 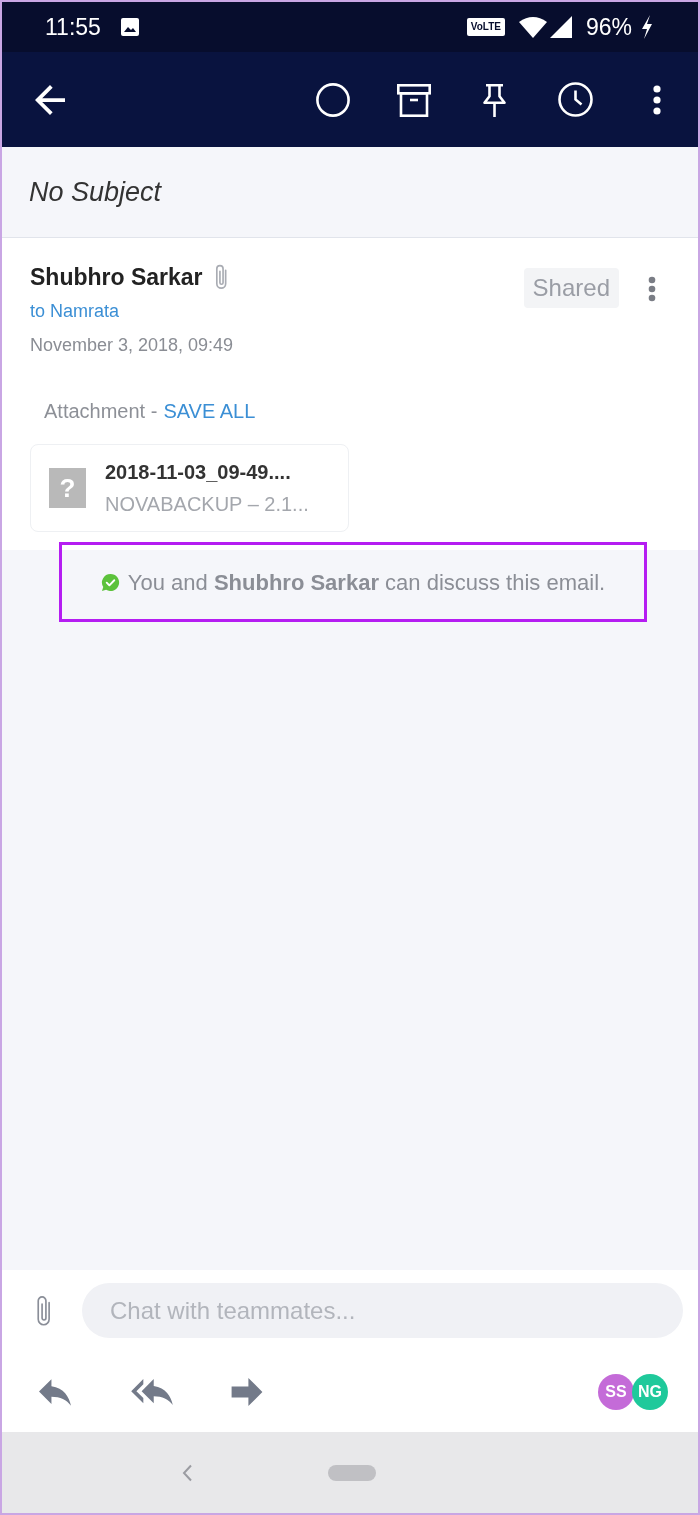 I want to click on charging-bolt-icon, so click(x=647, y=27).